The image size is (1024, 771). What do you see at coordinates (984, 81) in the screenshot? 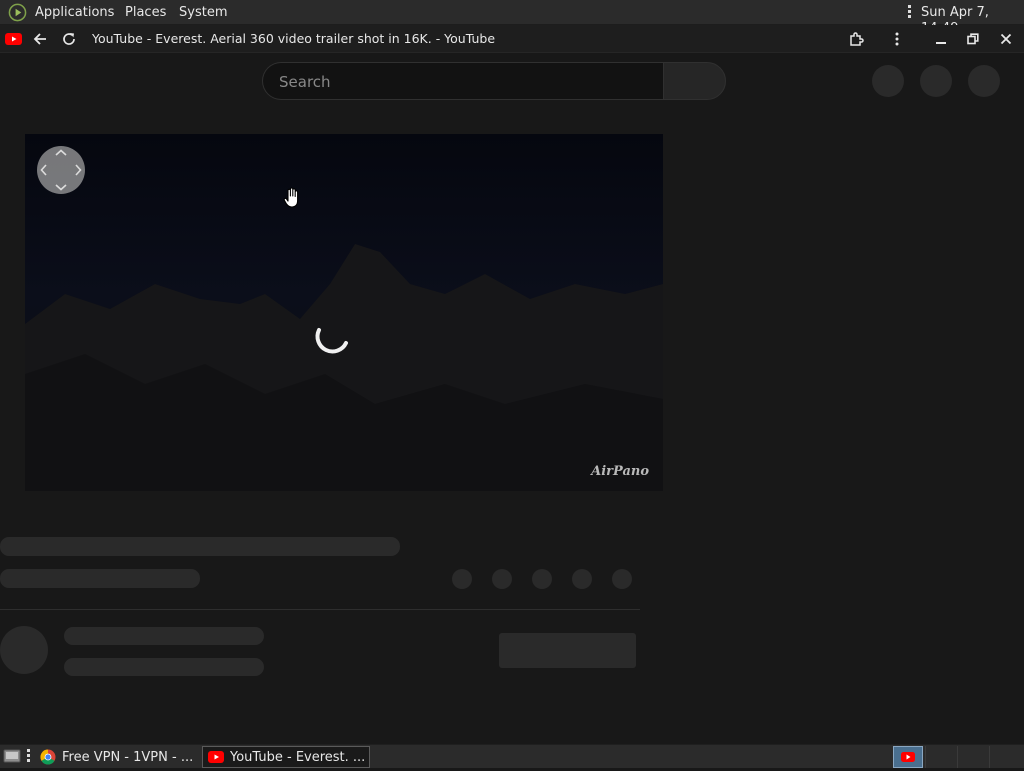
I see `avatar-placeholder` at bounding box center [984, 81].